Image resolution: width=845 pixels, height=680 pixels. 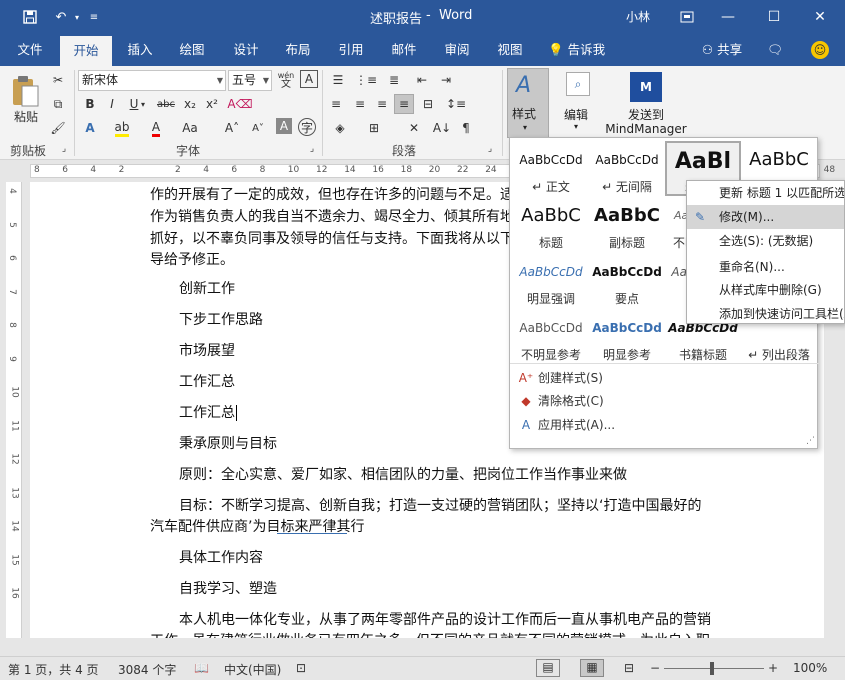 I want to click on change-case-button: Aa, so click(x=190, y=128).